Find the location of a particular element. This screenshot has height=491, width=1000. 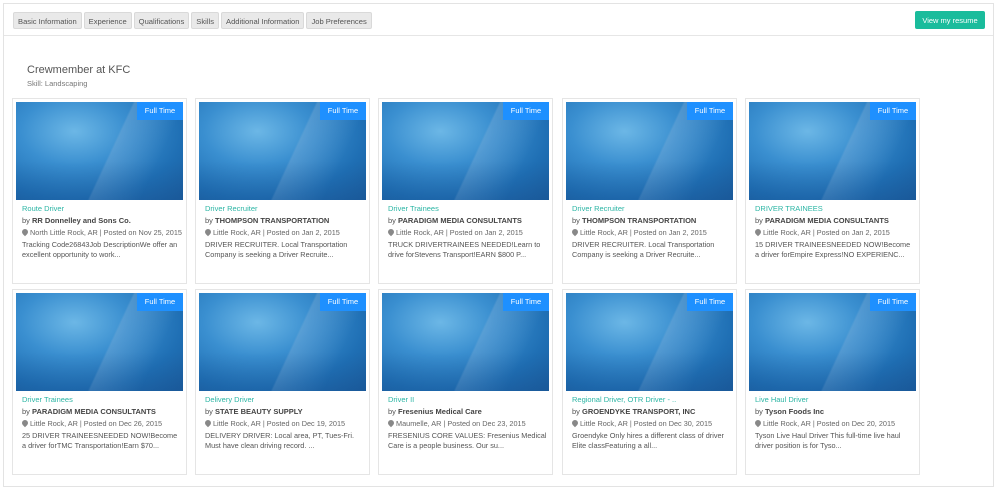

job-company: by THOMPSON TRANSPORTATION is located at coordinates (267, 220).